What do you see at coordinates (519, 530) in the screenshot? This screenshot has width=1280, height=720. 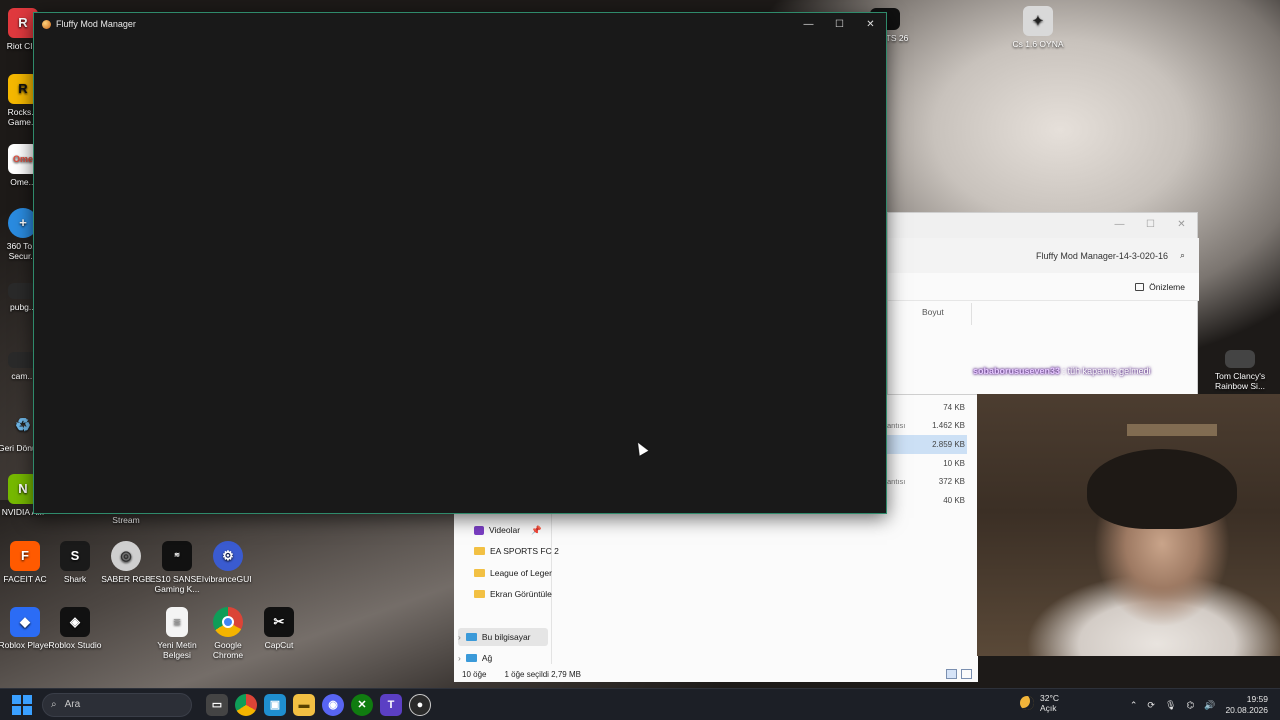 I see `nav-item-videolar: Videolar 📌` at bounding box center [519, 530].